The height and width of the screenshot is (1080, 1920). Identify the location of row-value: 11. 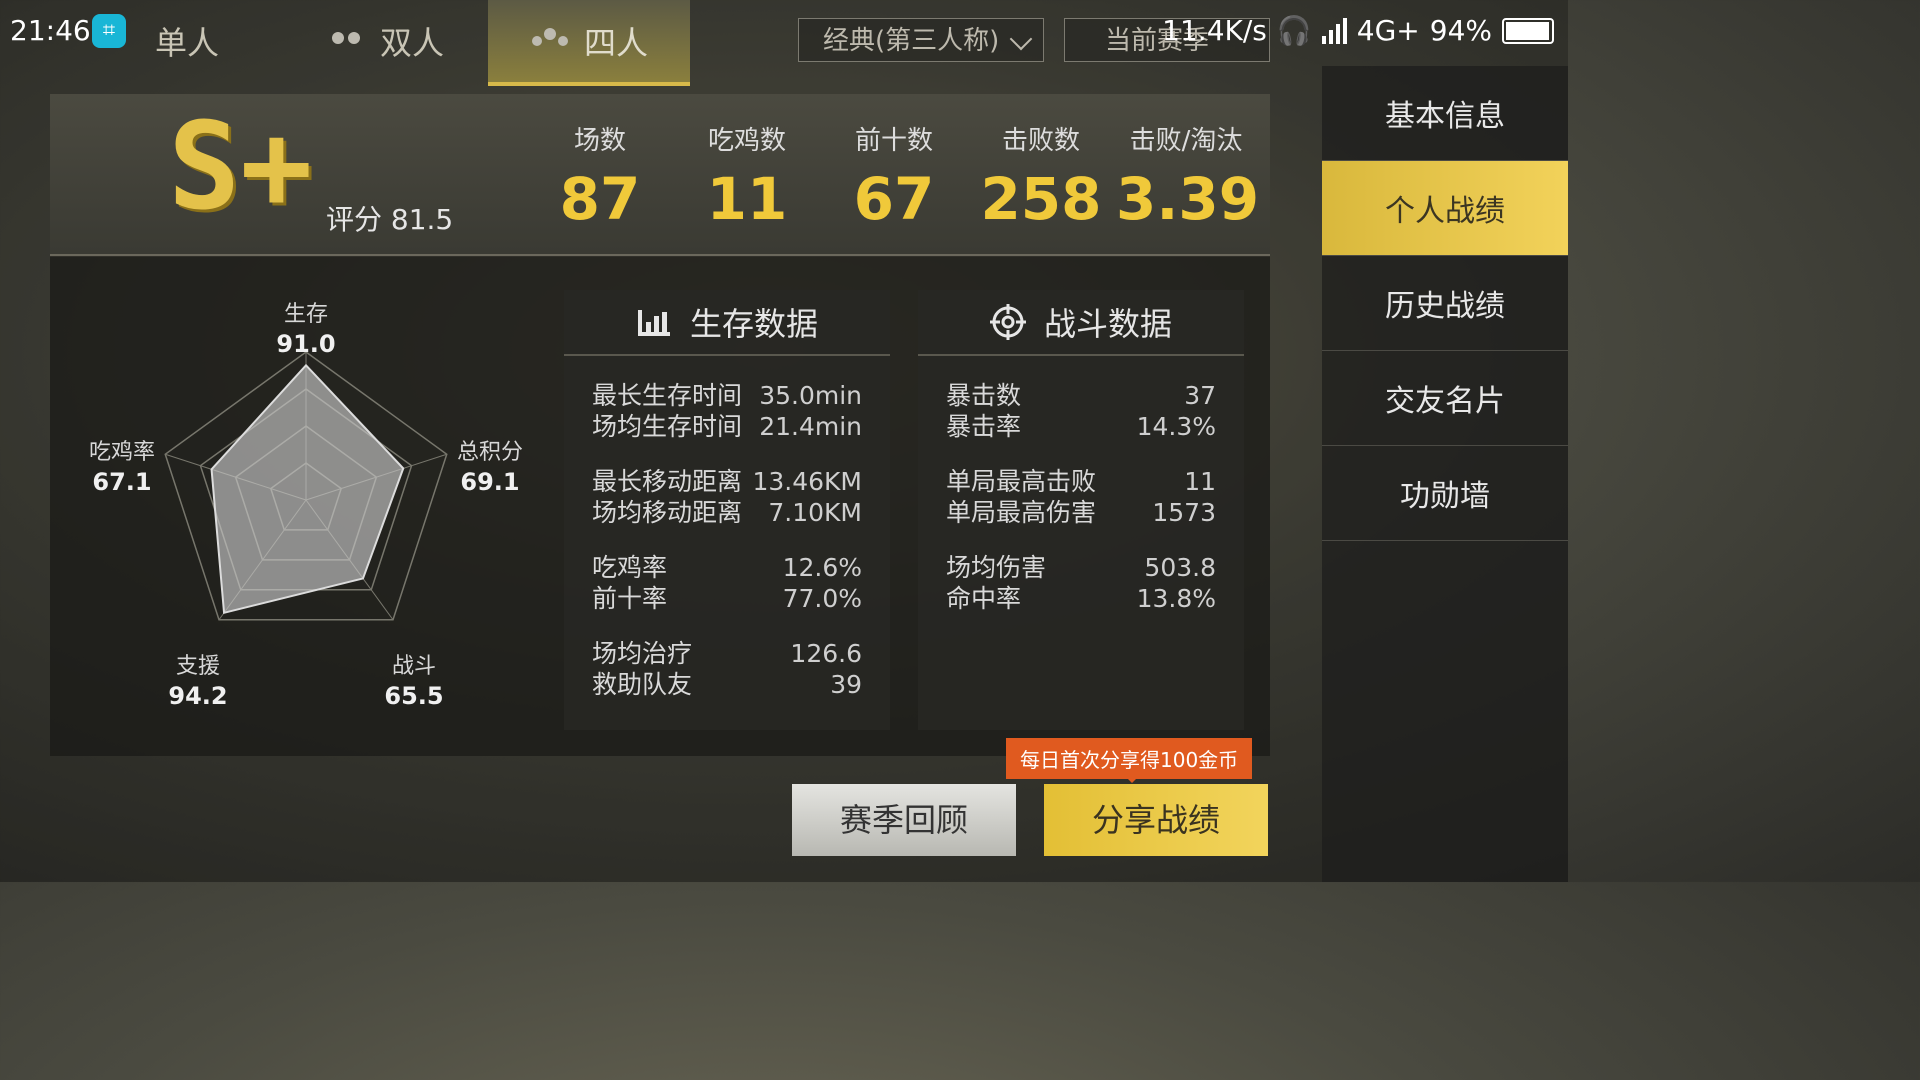
(1200, 481).